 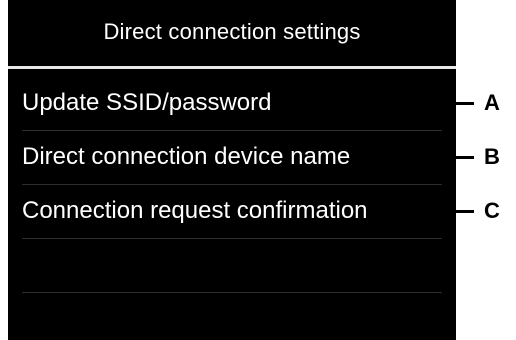 I want to click on menu-item-update-ssid-password: Update SSID/password, so click(x=232, y=103).